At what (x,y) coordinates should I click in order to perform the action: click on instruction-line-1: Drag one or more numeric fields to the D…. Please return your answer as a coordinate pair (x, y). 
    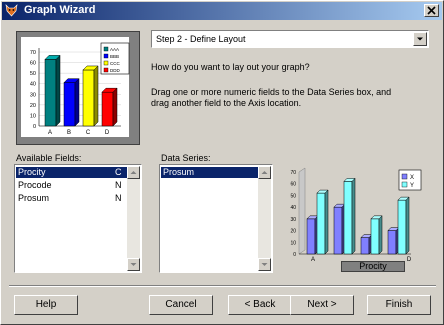
    Looking at the image, I should click on (271, 92).